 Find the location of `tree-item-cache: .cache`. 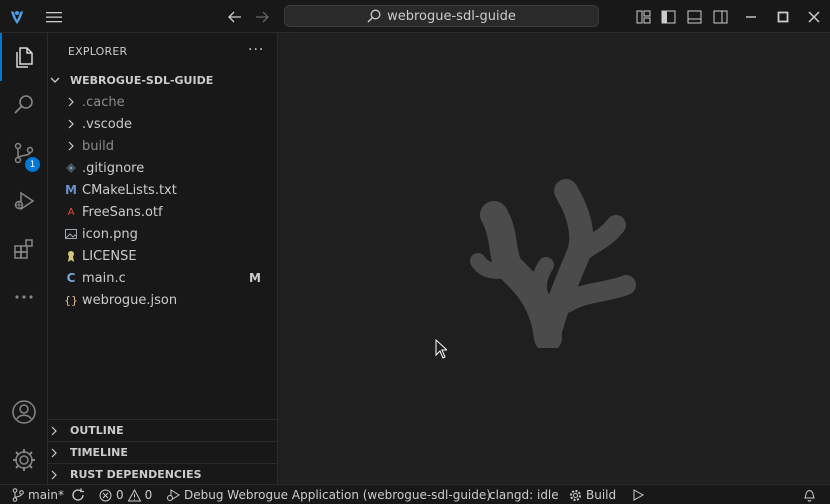

tree-item-cache: .cache is located at coordinates (162, 102).